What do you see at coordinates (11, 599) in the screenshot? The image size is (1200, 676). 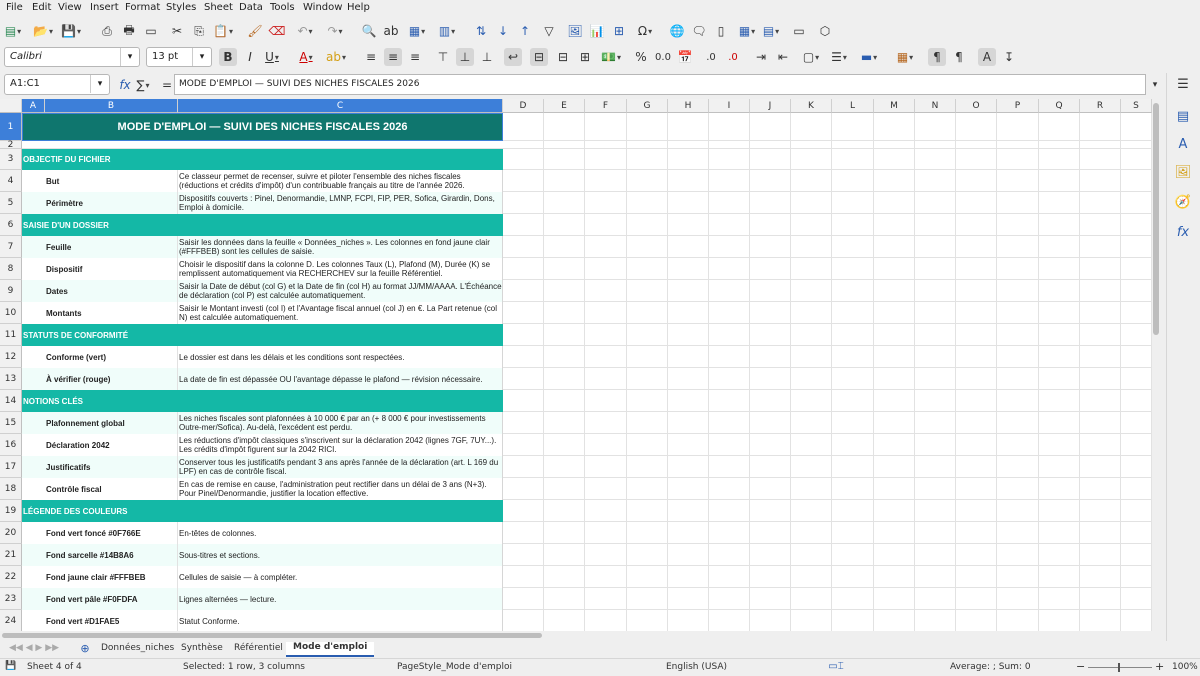 I see `row-header: 23` at bounding box center [11, 599].